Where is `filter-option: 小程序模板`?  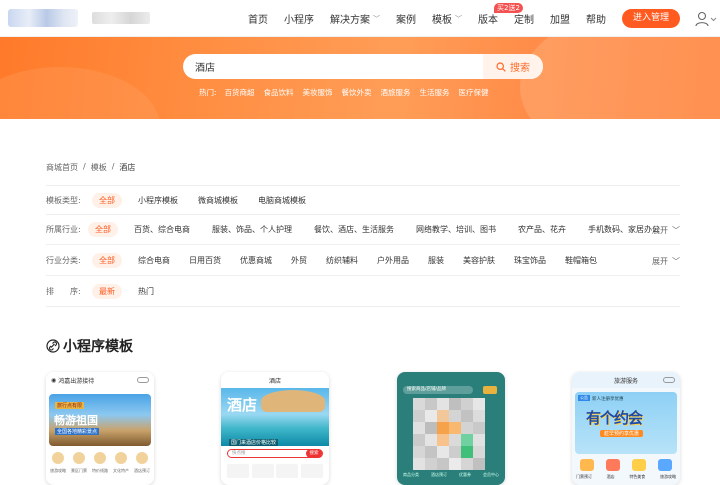
filter-option: 小程序模板 is located at coordinates (158, 200).